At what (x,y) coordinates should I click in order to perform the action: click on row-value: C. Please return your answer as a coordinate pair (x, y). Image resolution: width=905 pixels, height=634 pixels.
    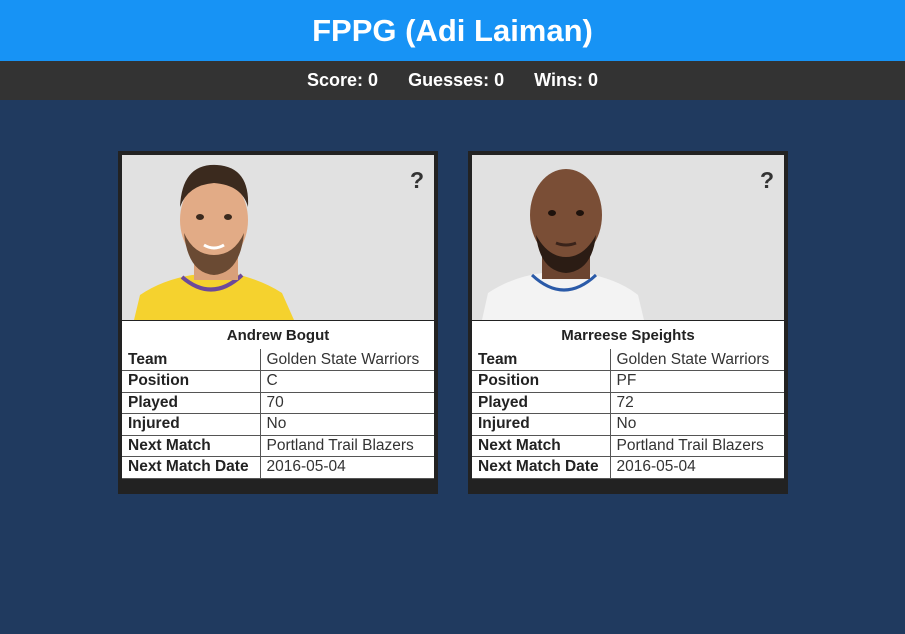
    Looking at the image, I should click on (346, 381).